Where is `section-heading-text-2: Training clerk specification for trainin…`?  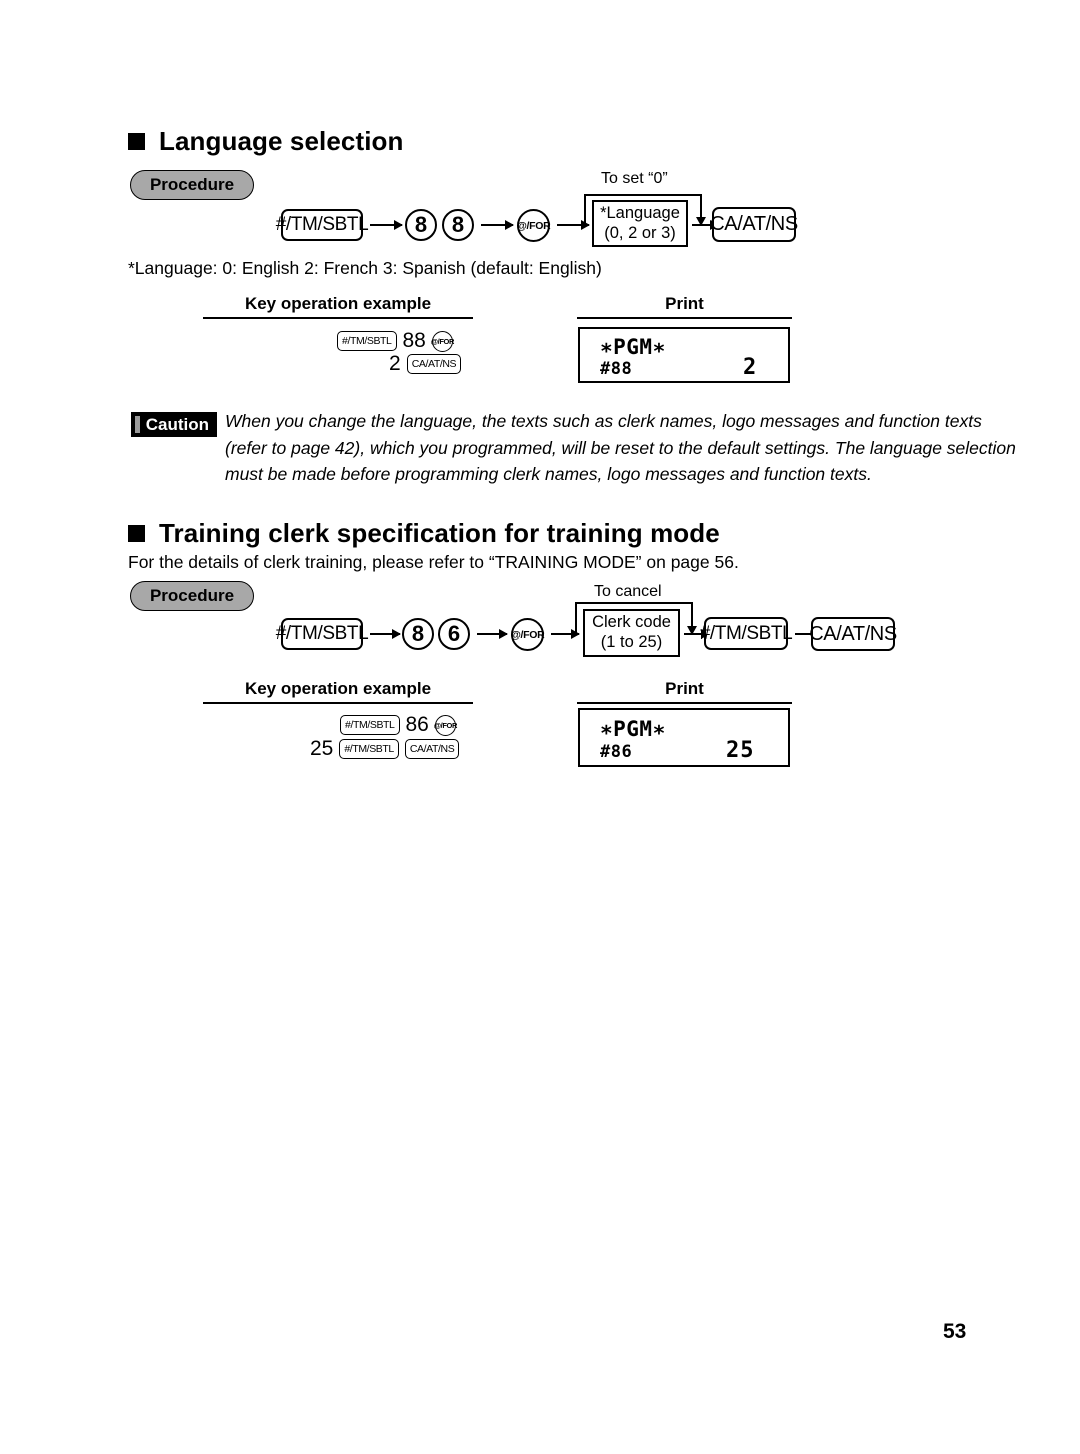
section-heading-text-2: Training clerk specification for trainin… is located at coordinates (439, 533).